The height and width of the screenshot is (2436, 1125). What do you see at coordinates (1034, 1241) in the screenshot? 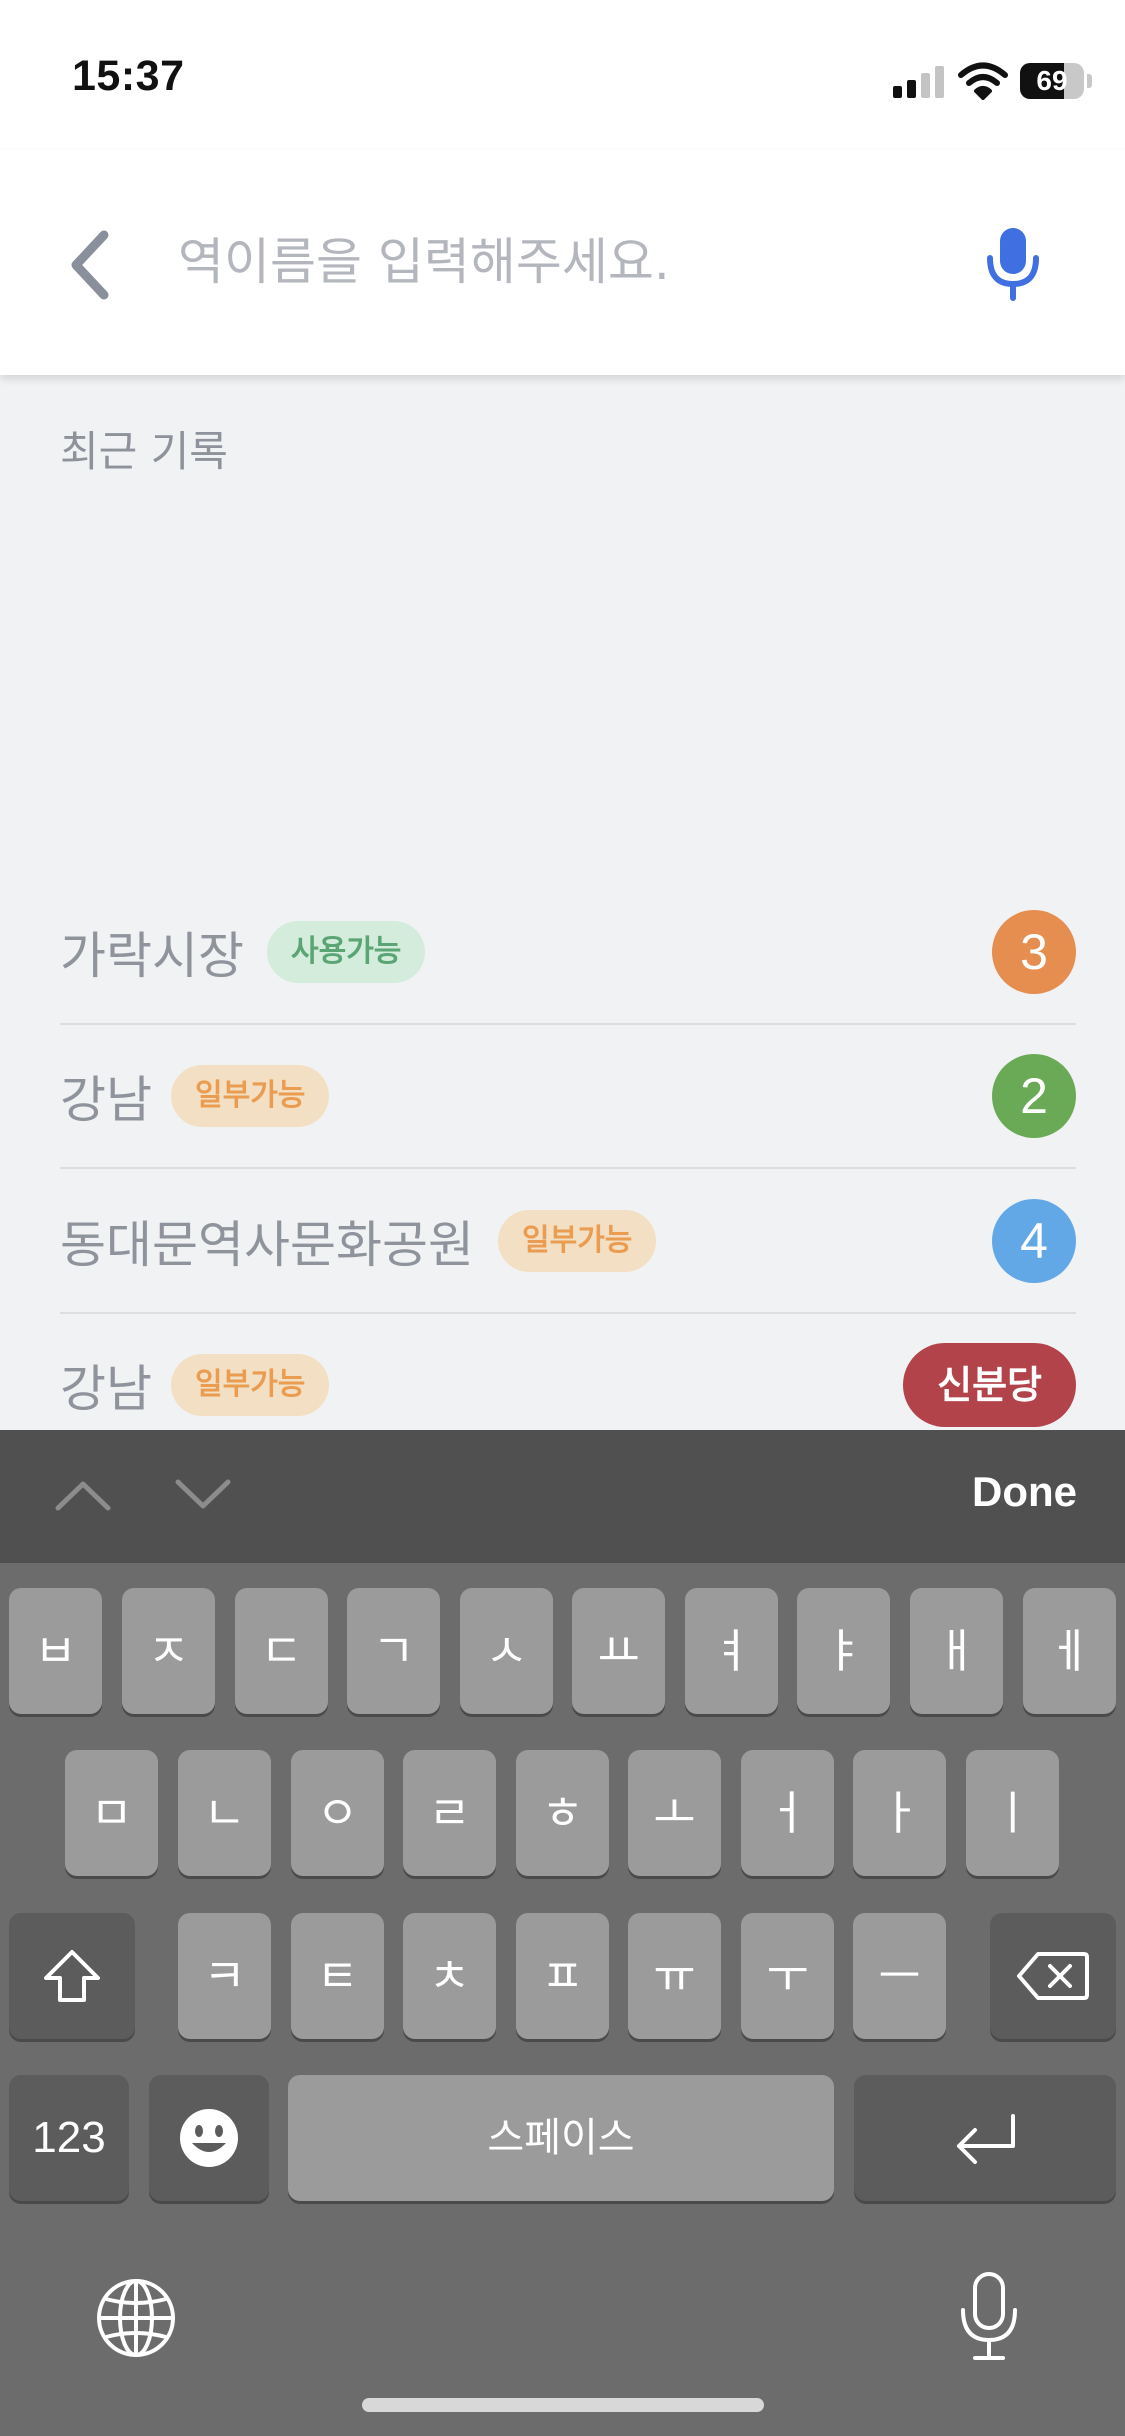
I see `line-badge: 4` at bounding box center [1034, 1241].